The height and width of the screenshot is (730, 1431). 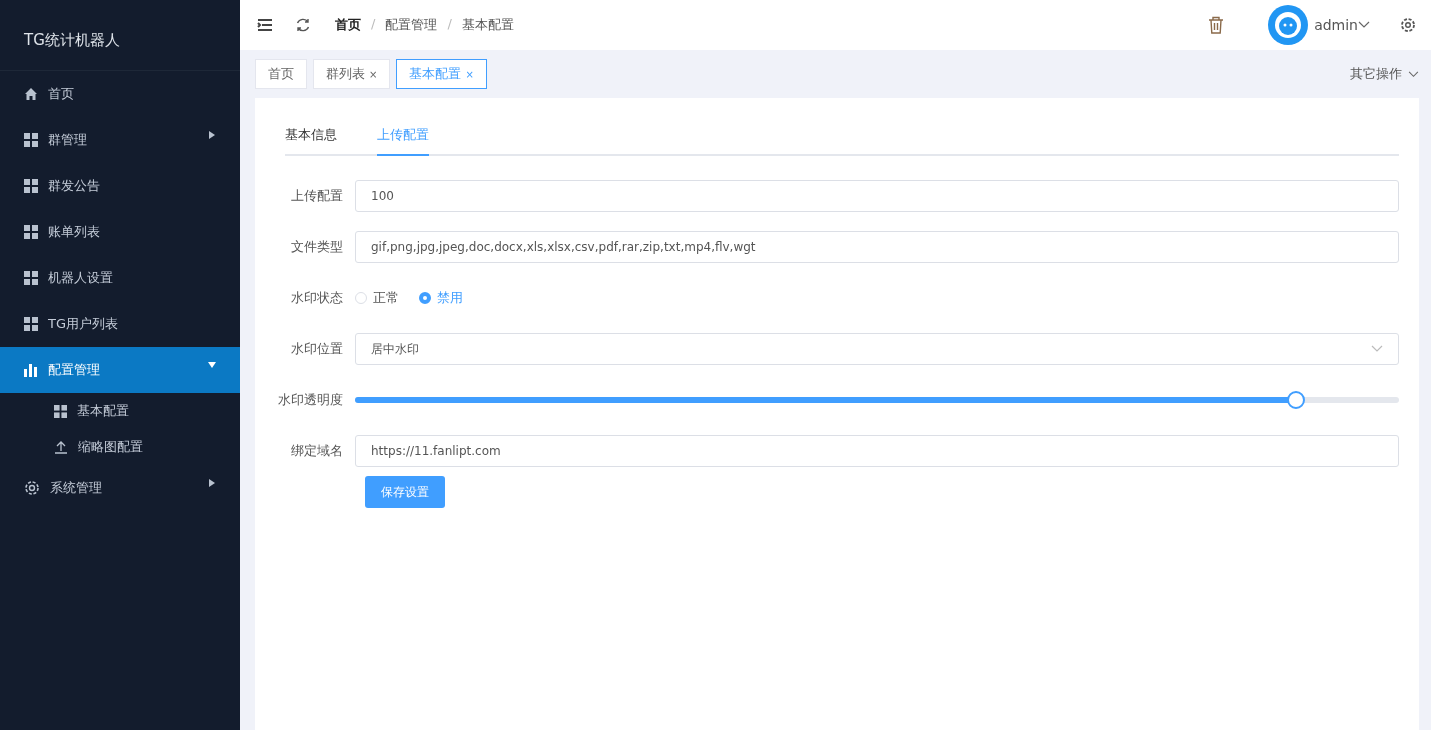 What do you see at coordinates (1376, 74) in the screenshot?
I see `other-actions-menu: 其它操作` at bounding box center [1376, 74].